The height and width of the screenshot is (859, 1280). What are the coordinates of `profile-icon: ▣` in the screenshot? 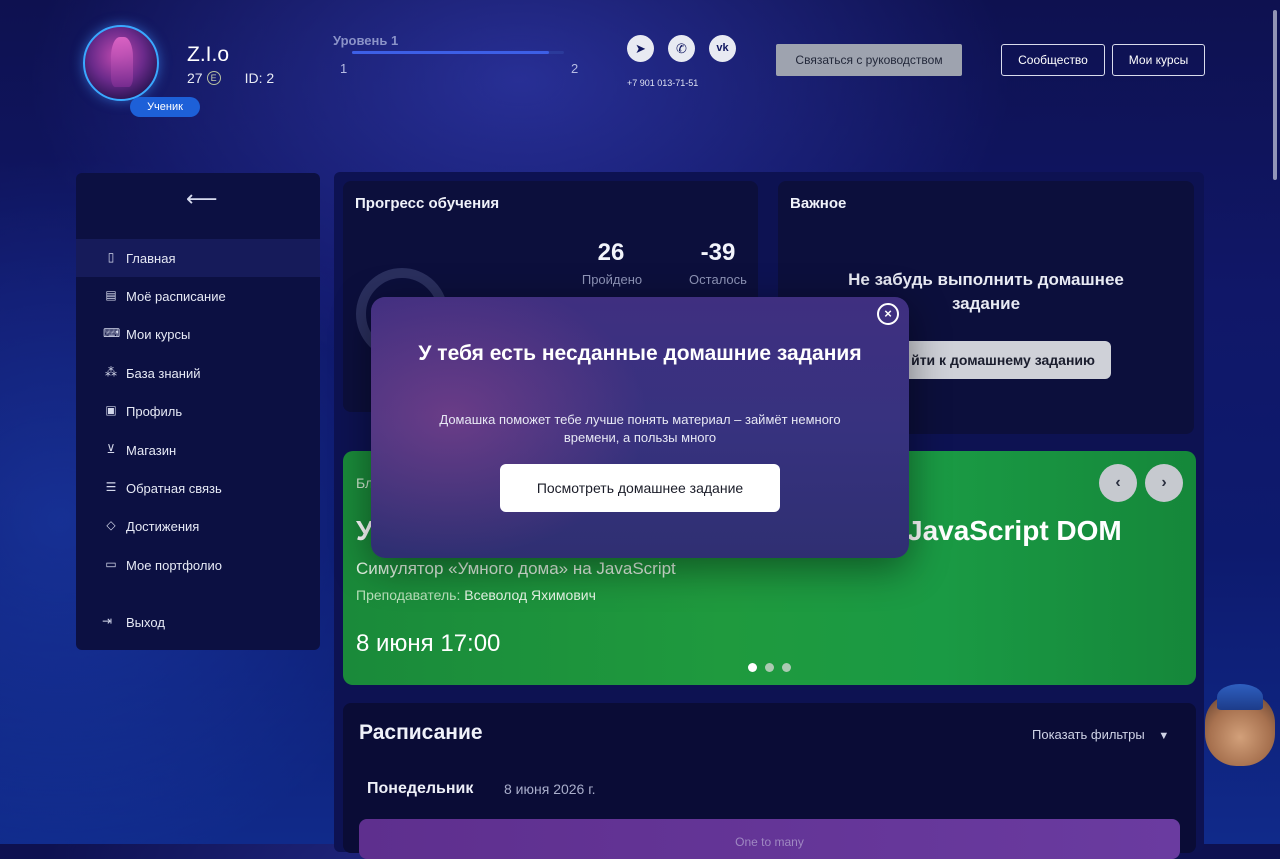 It's located at (111, 410).